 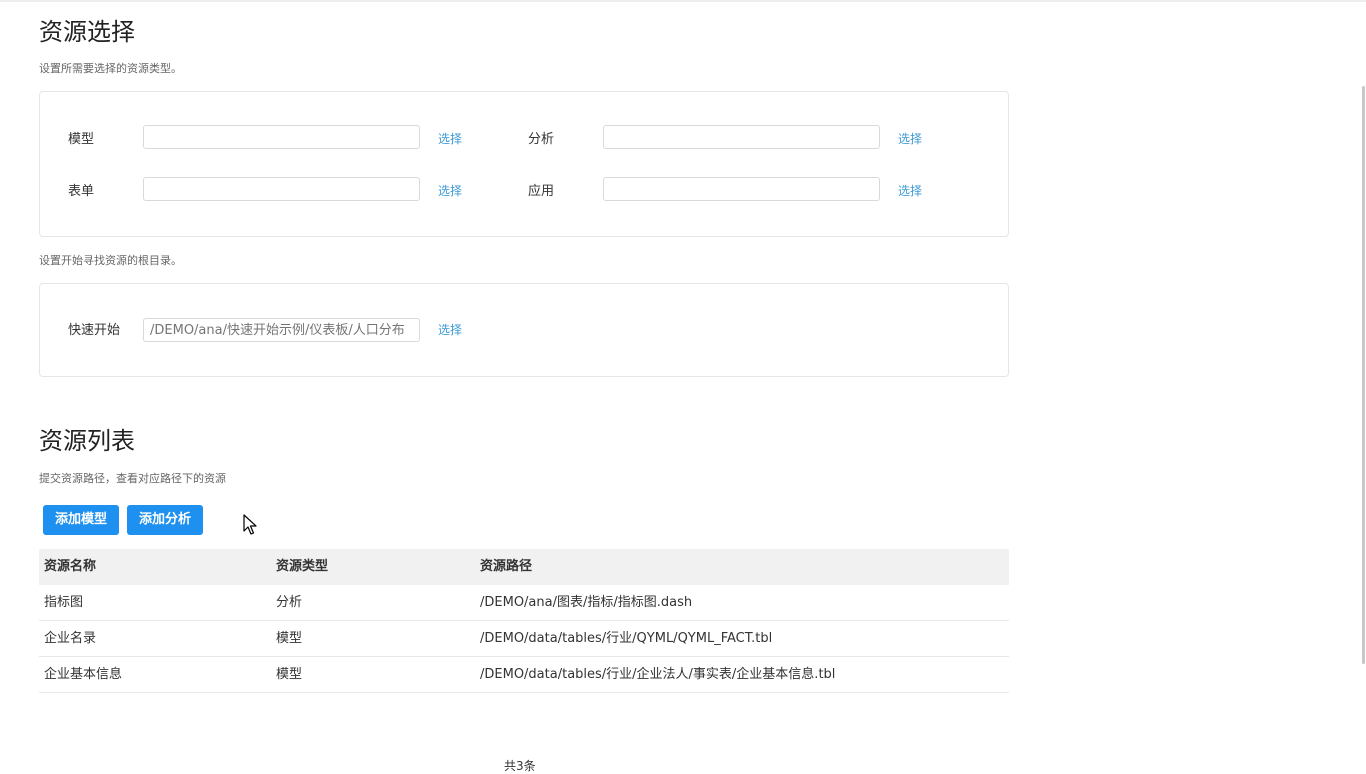 I want to click on root-dir-panel: 快速开始 选择, so click(x=524, y=330).